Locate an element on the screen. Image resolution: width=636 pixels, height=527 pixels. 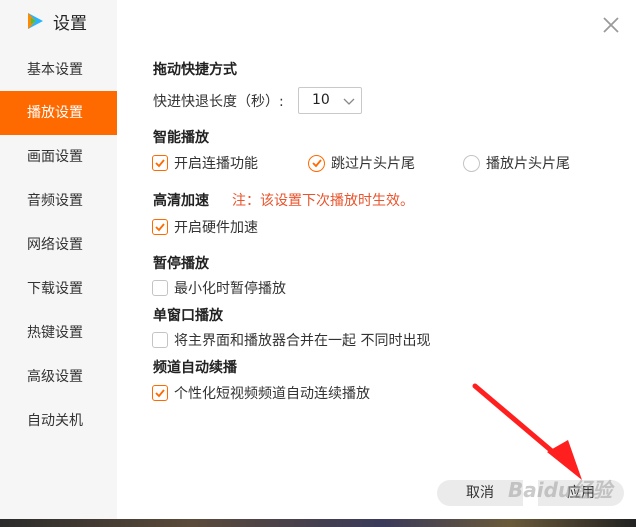
option-label: 最小化时暂停播放 is located at coordinates (230, 289).